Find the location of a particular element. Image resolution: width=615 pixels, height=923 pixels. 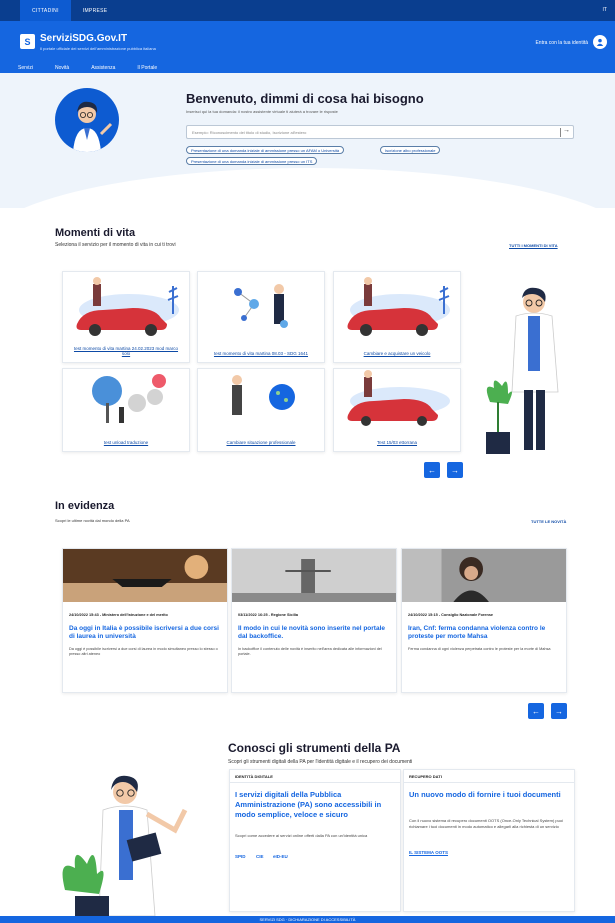

strumenti-title: Conosci gli strumenti della PA is located at coordinates (314, 748).